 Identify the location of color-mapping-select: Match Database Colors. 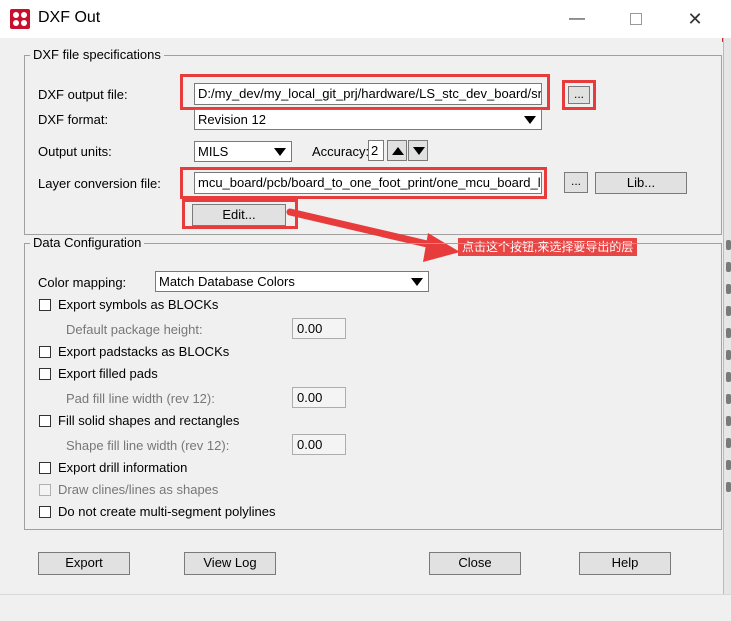
(292, 281).